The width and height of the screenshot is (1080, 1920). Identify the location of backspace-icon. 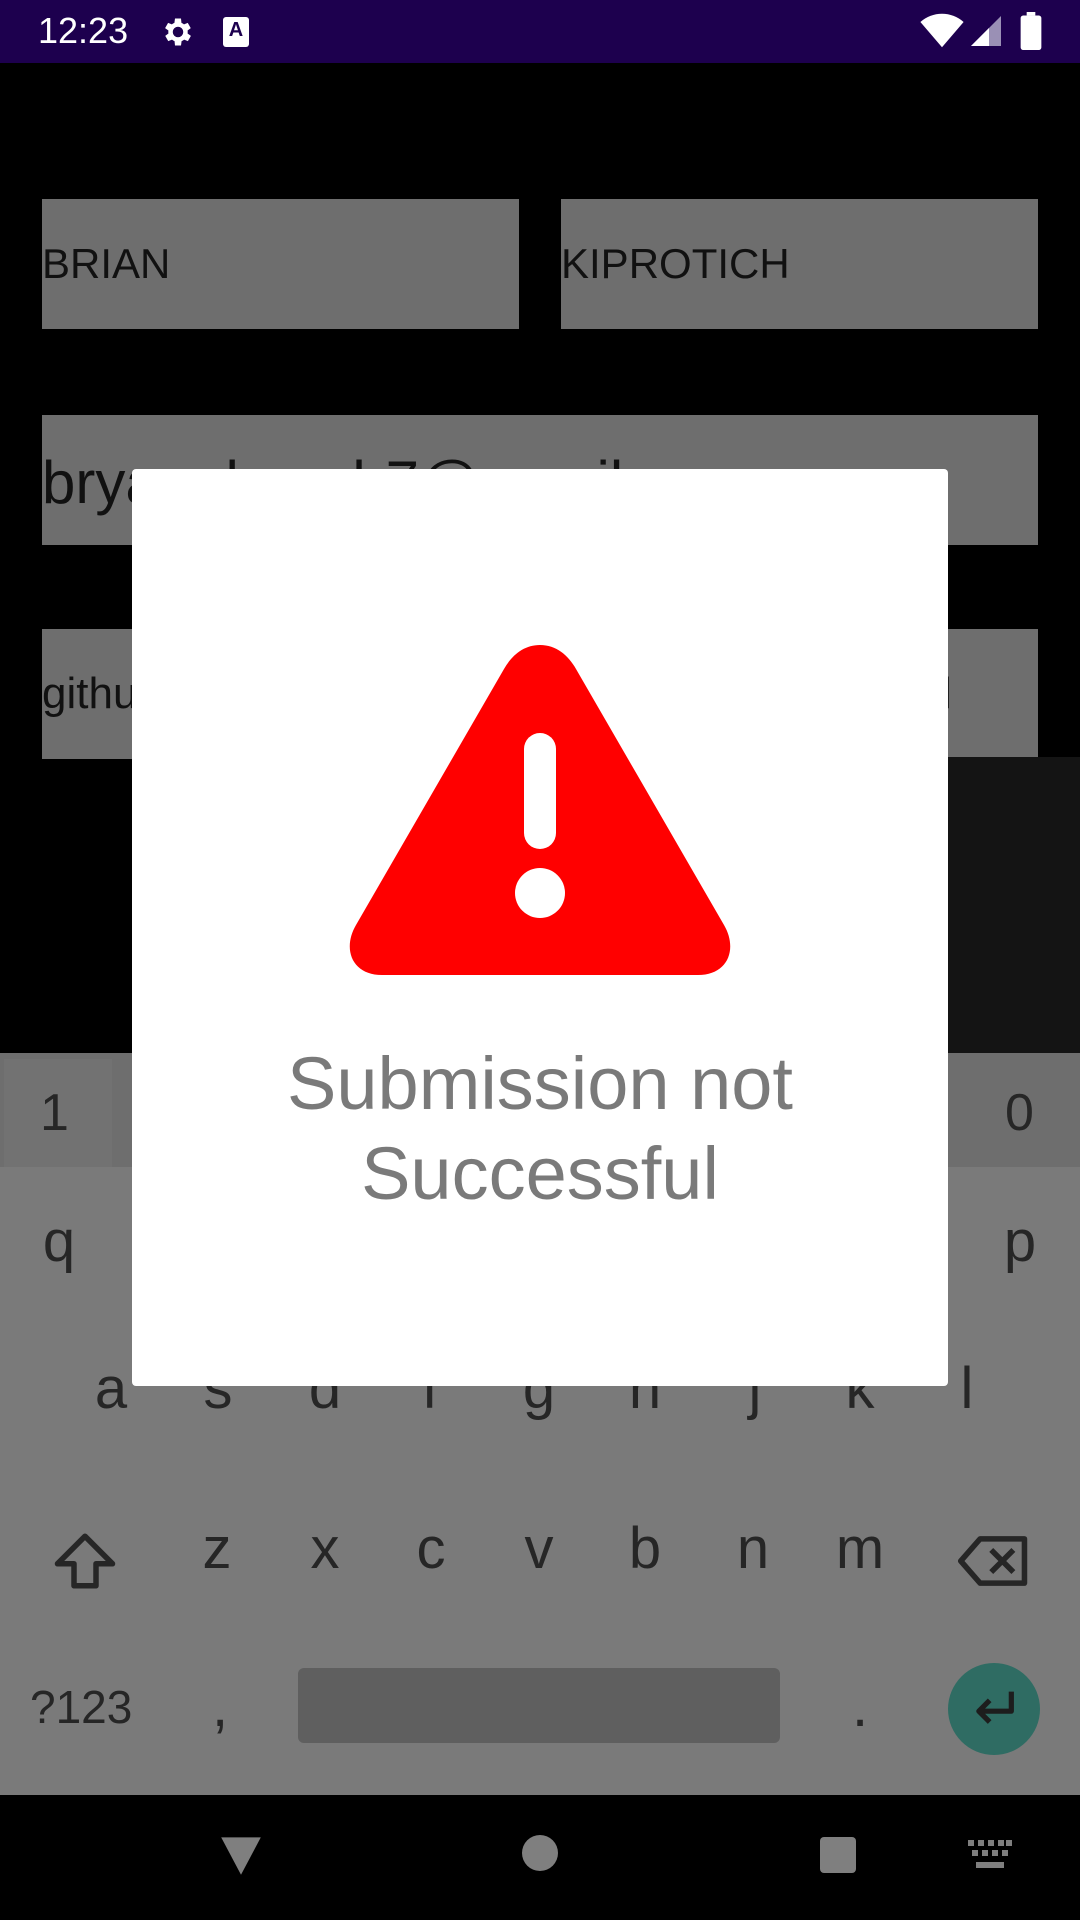
(994, 1561).